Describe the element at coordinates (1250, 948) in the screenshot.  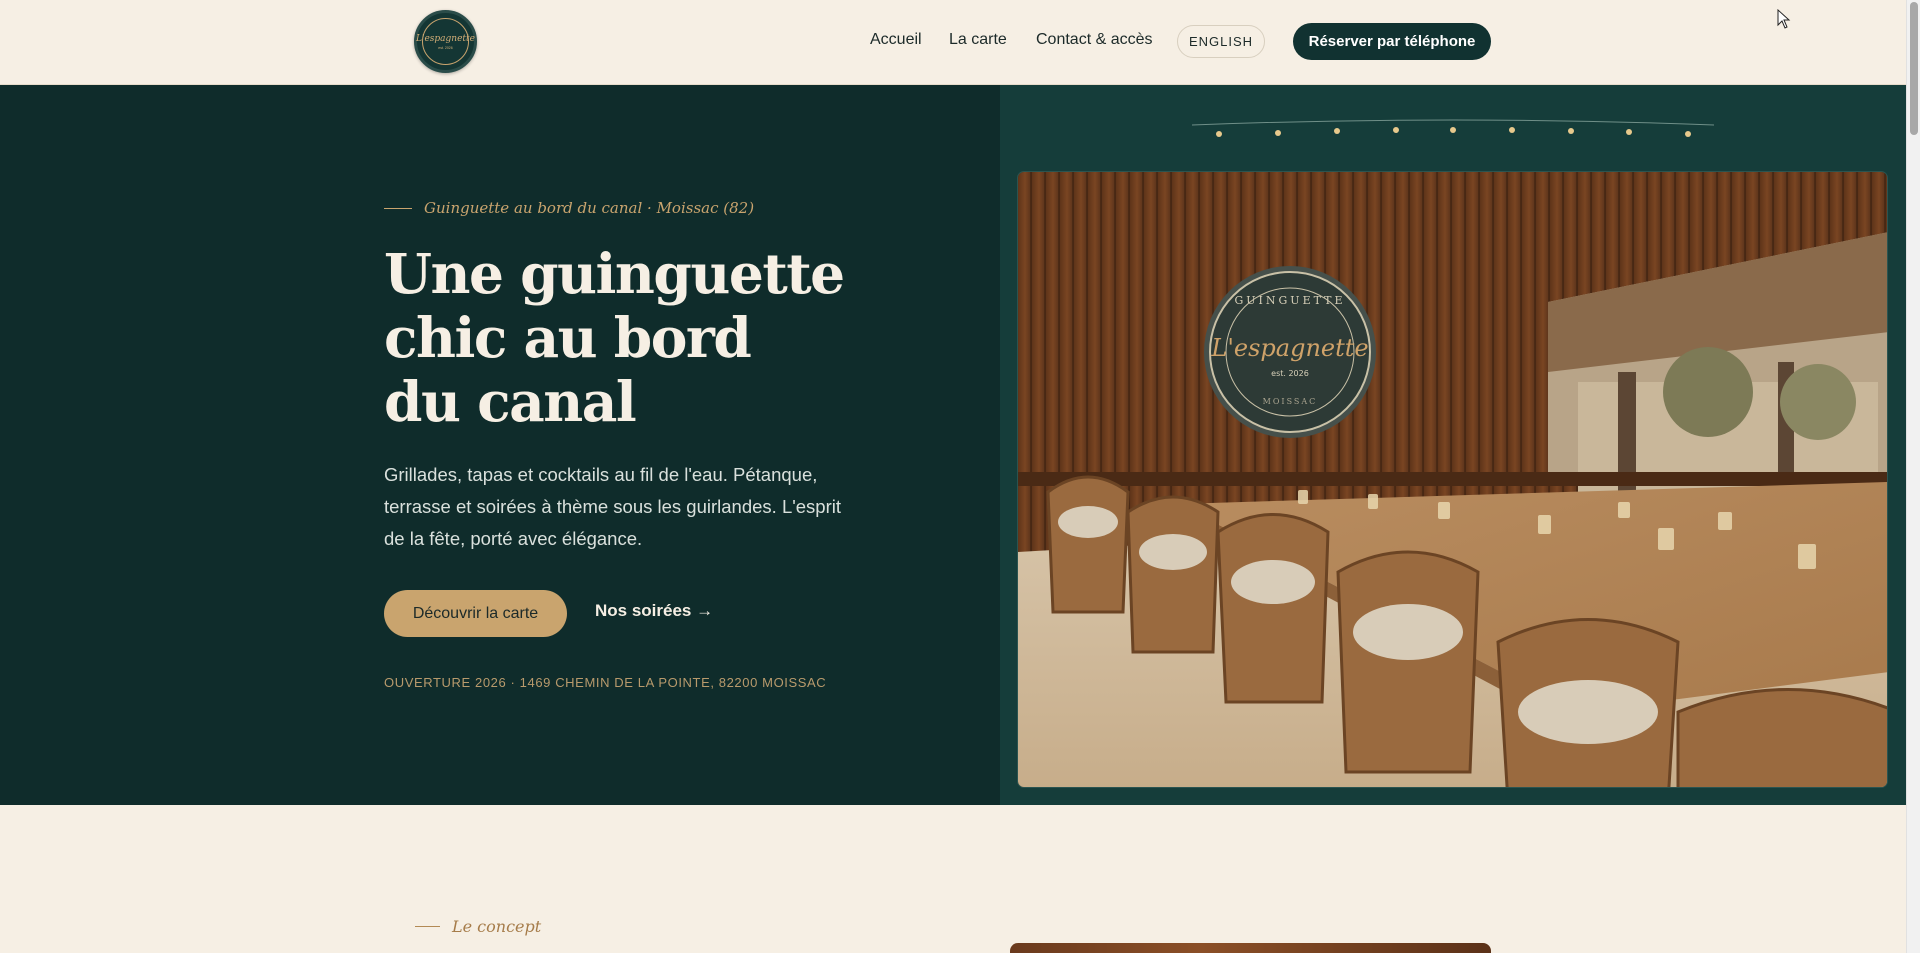
I see `concept-photo` at that location.